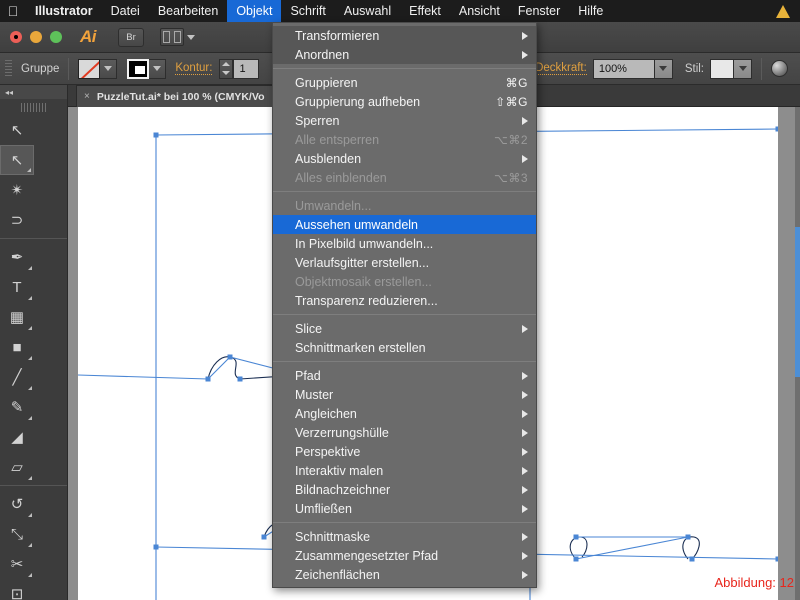 The image size is (800, 600). What do you see at coordinates (479, 11) in the screenshot?
I see `menu-bar-item-ansicht: Ansicht` at bounding box center [479, 11].